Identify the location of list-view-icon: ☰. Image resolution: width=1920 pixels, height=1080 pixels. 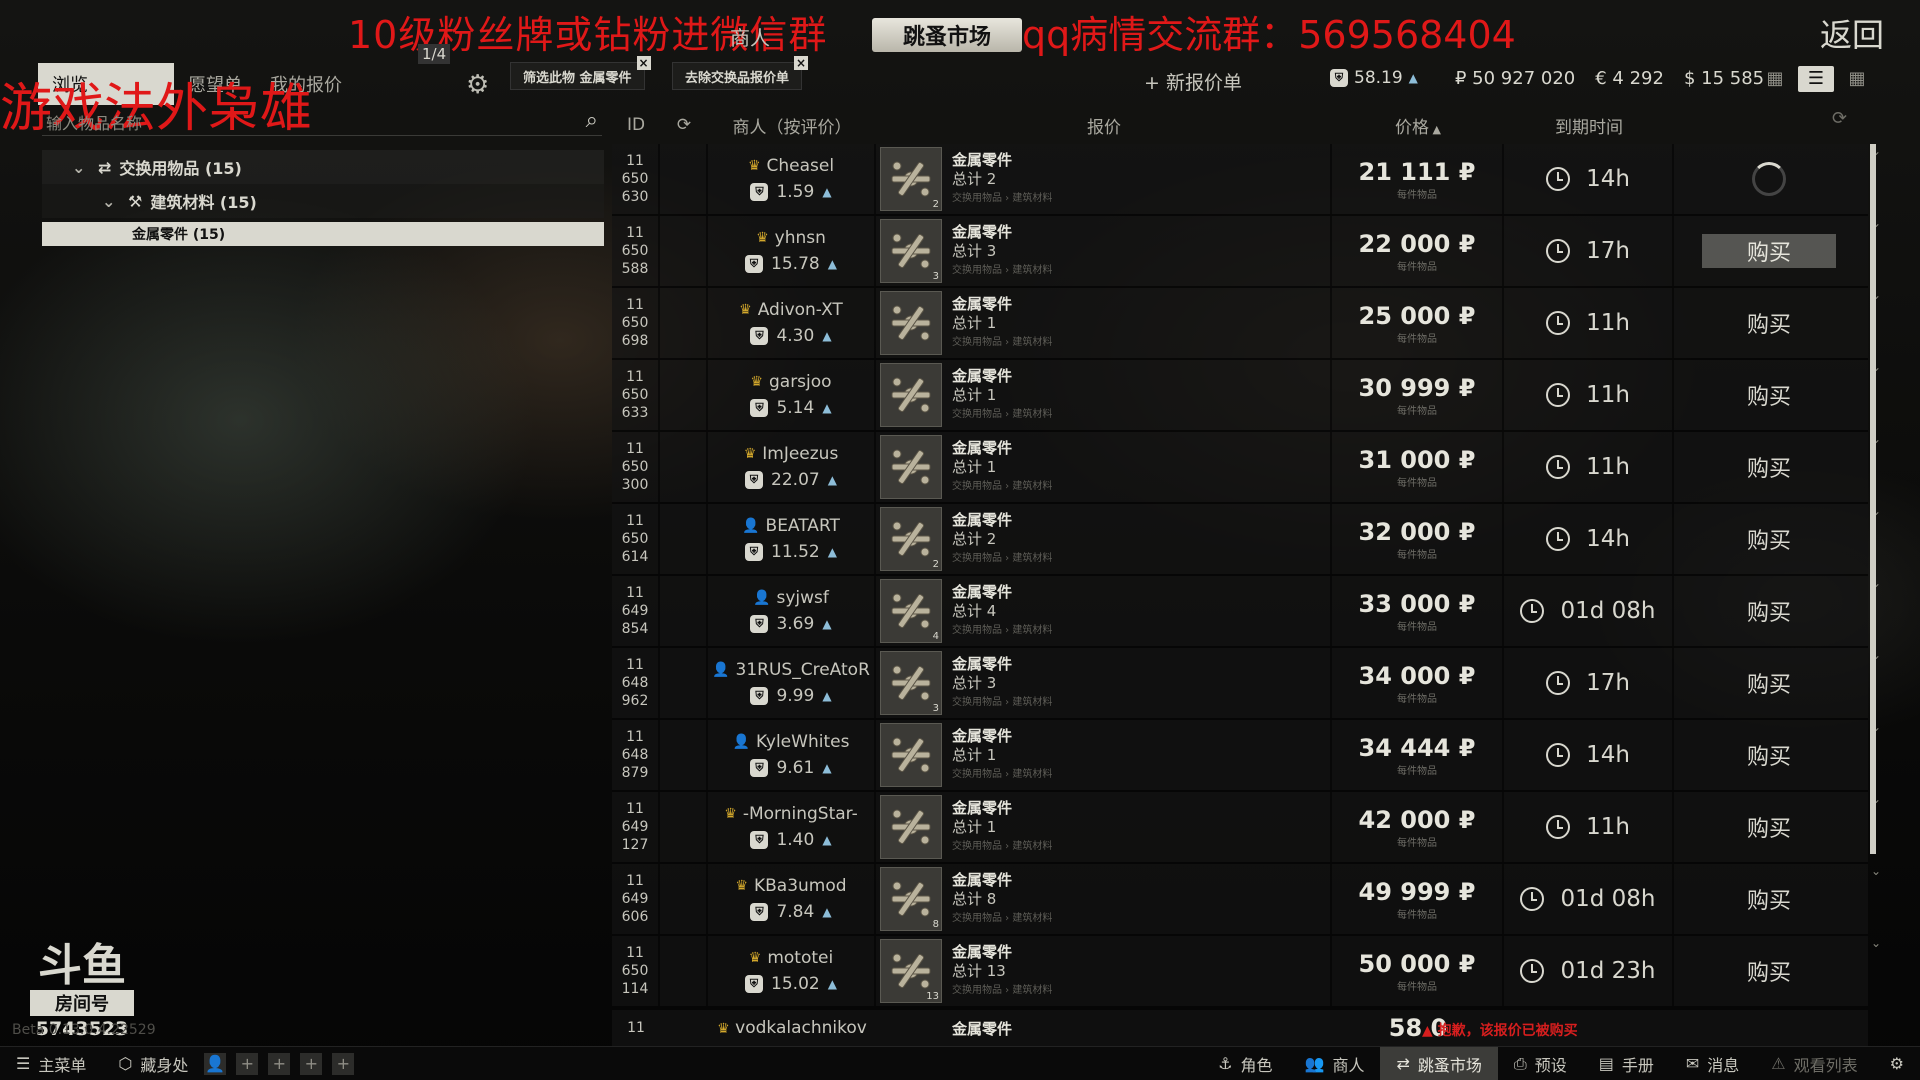
(1816, 79).